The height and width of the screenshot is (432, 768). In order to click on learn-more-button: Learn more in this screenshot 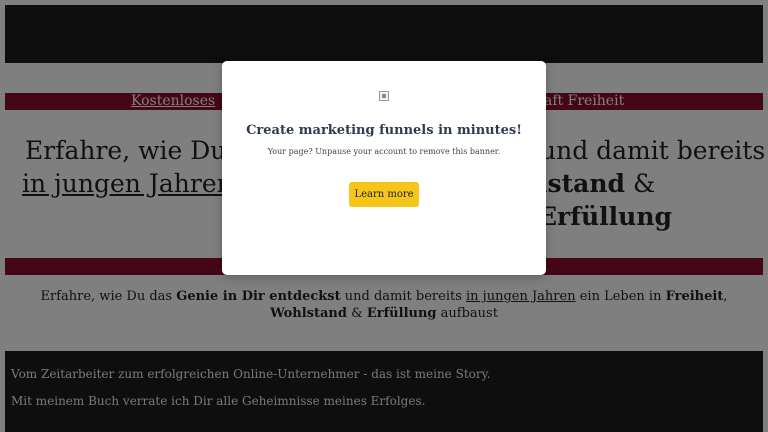, I will do `click(384, 194)`.